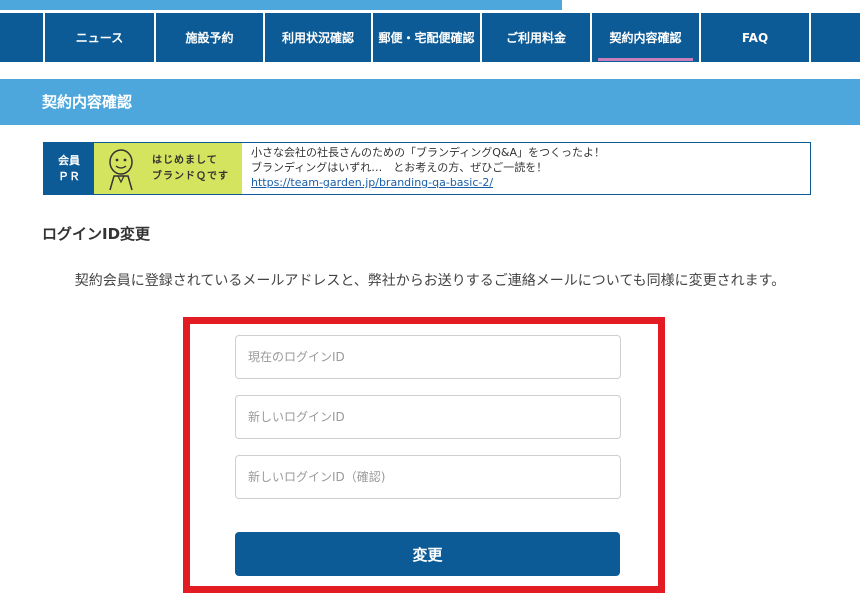 This screenshot has height=613, width=860. What do you see at coordinates (69, 160) in the screenshot?
I see `pr-tag-line1: 会員` at bounding box center [69, 160].